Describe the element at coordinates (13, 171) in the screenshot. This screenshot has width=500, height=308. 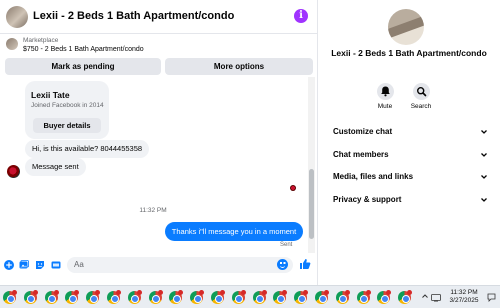
I see `sender-avatar` at that location.